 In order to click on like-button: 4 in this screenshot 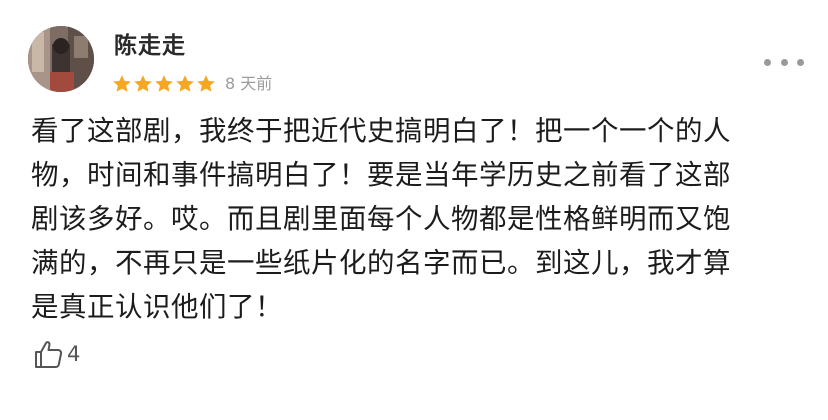, I will do `click(56, 354)`.